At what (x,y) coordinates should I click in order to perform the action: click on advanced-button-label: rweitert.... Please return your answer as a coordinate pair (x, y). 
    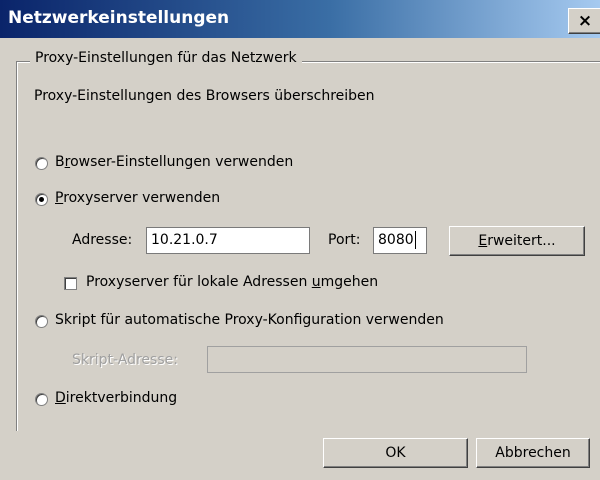
    Looking at the image, I should click on (521, 241).